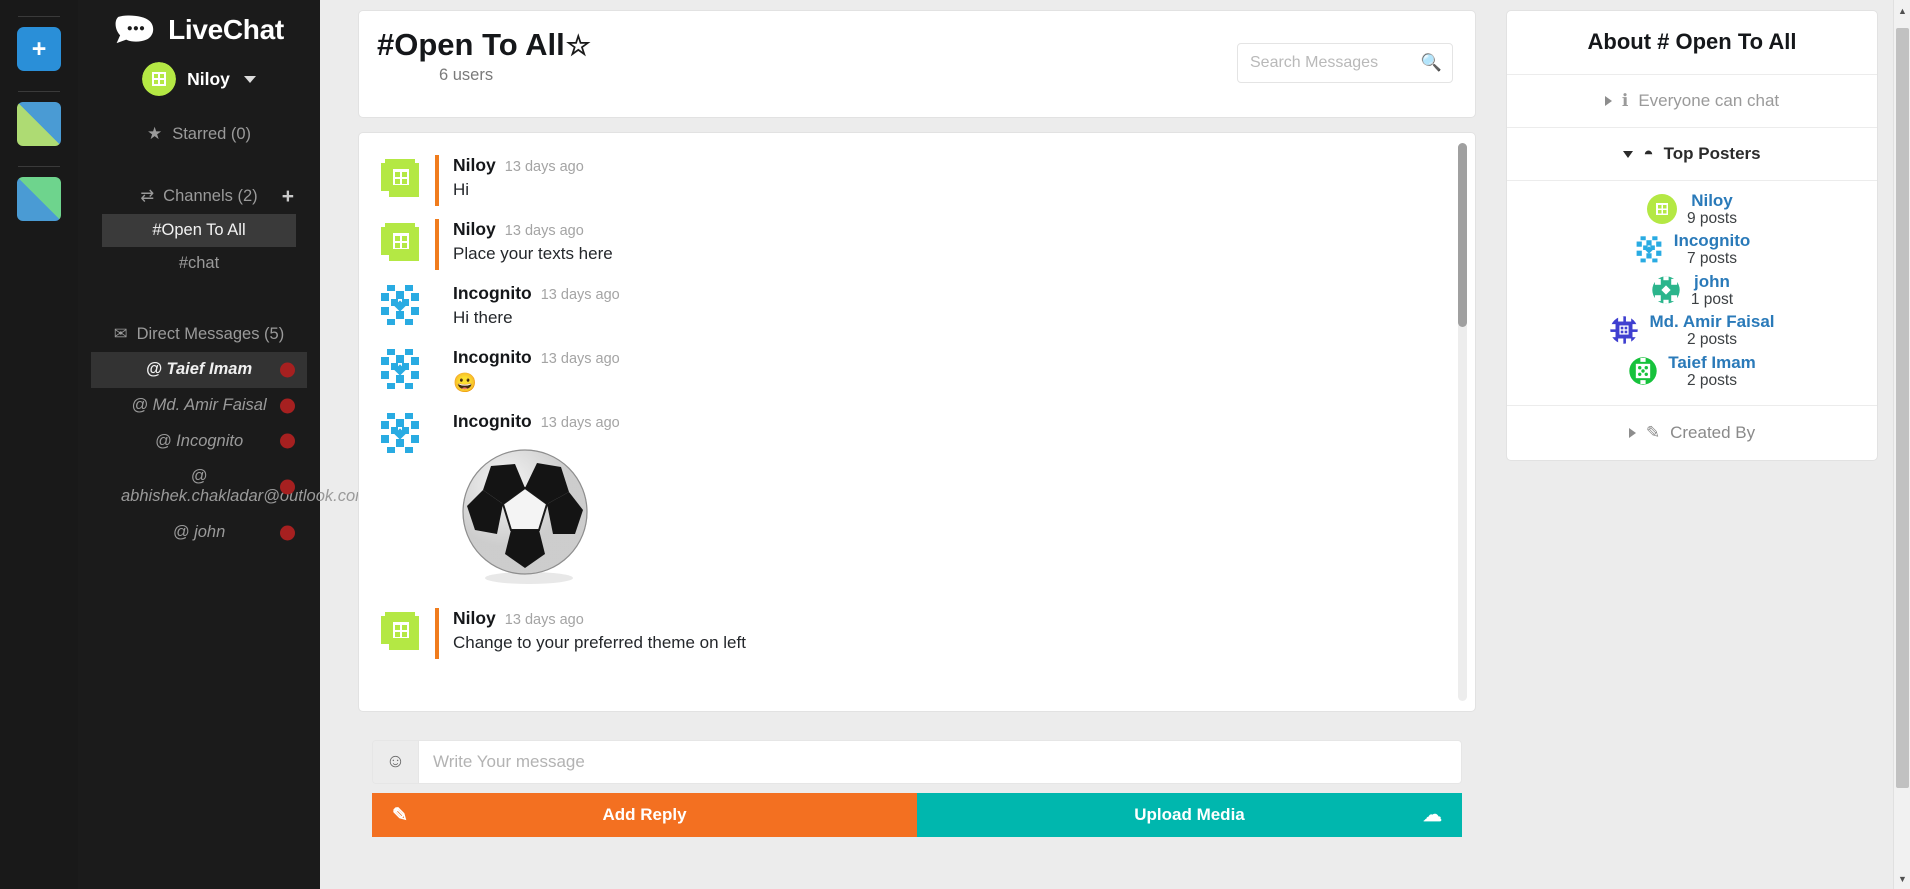 This screenshot has width=1910, height=889. I want to click on poster-text: Incognito 7 posts, so click(1712, 249).